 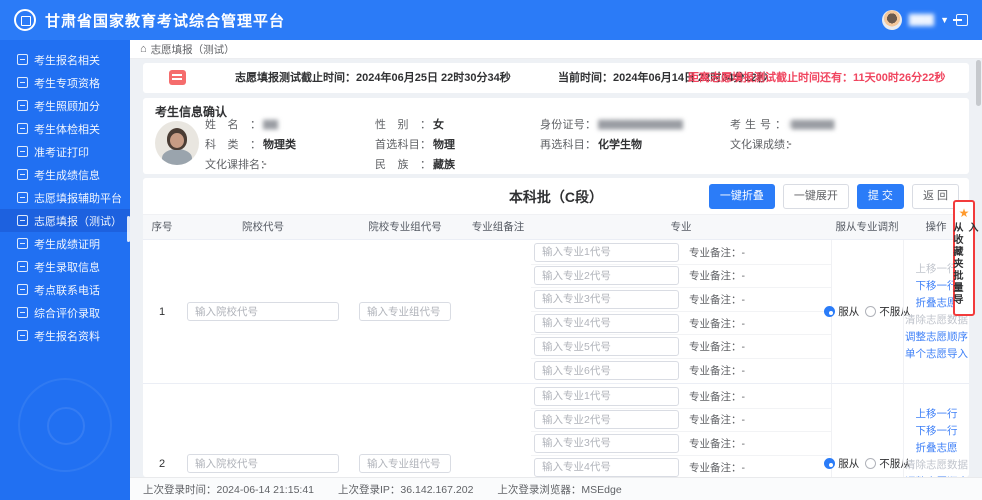 What do you see at coordinates (741, 196) in the screenshot?
I see `collapse-all-button: 一键折叠` at bounding box center [741, 196].